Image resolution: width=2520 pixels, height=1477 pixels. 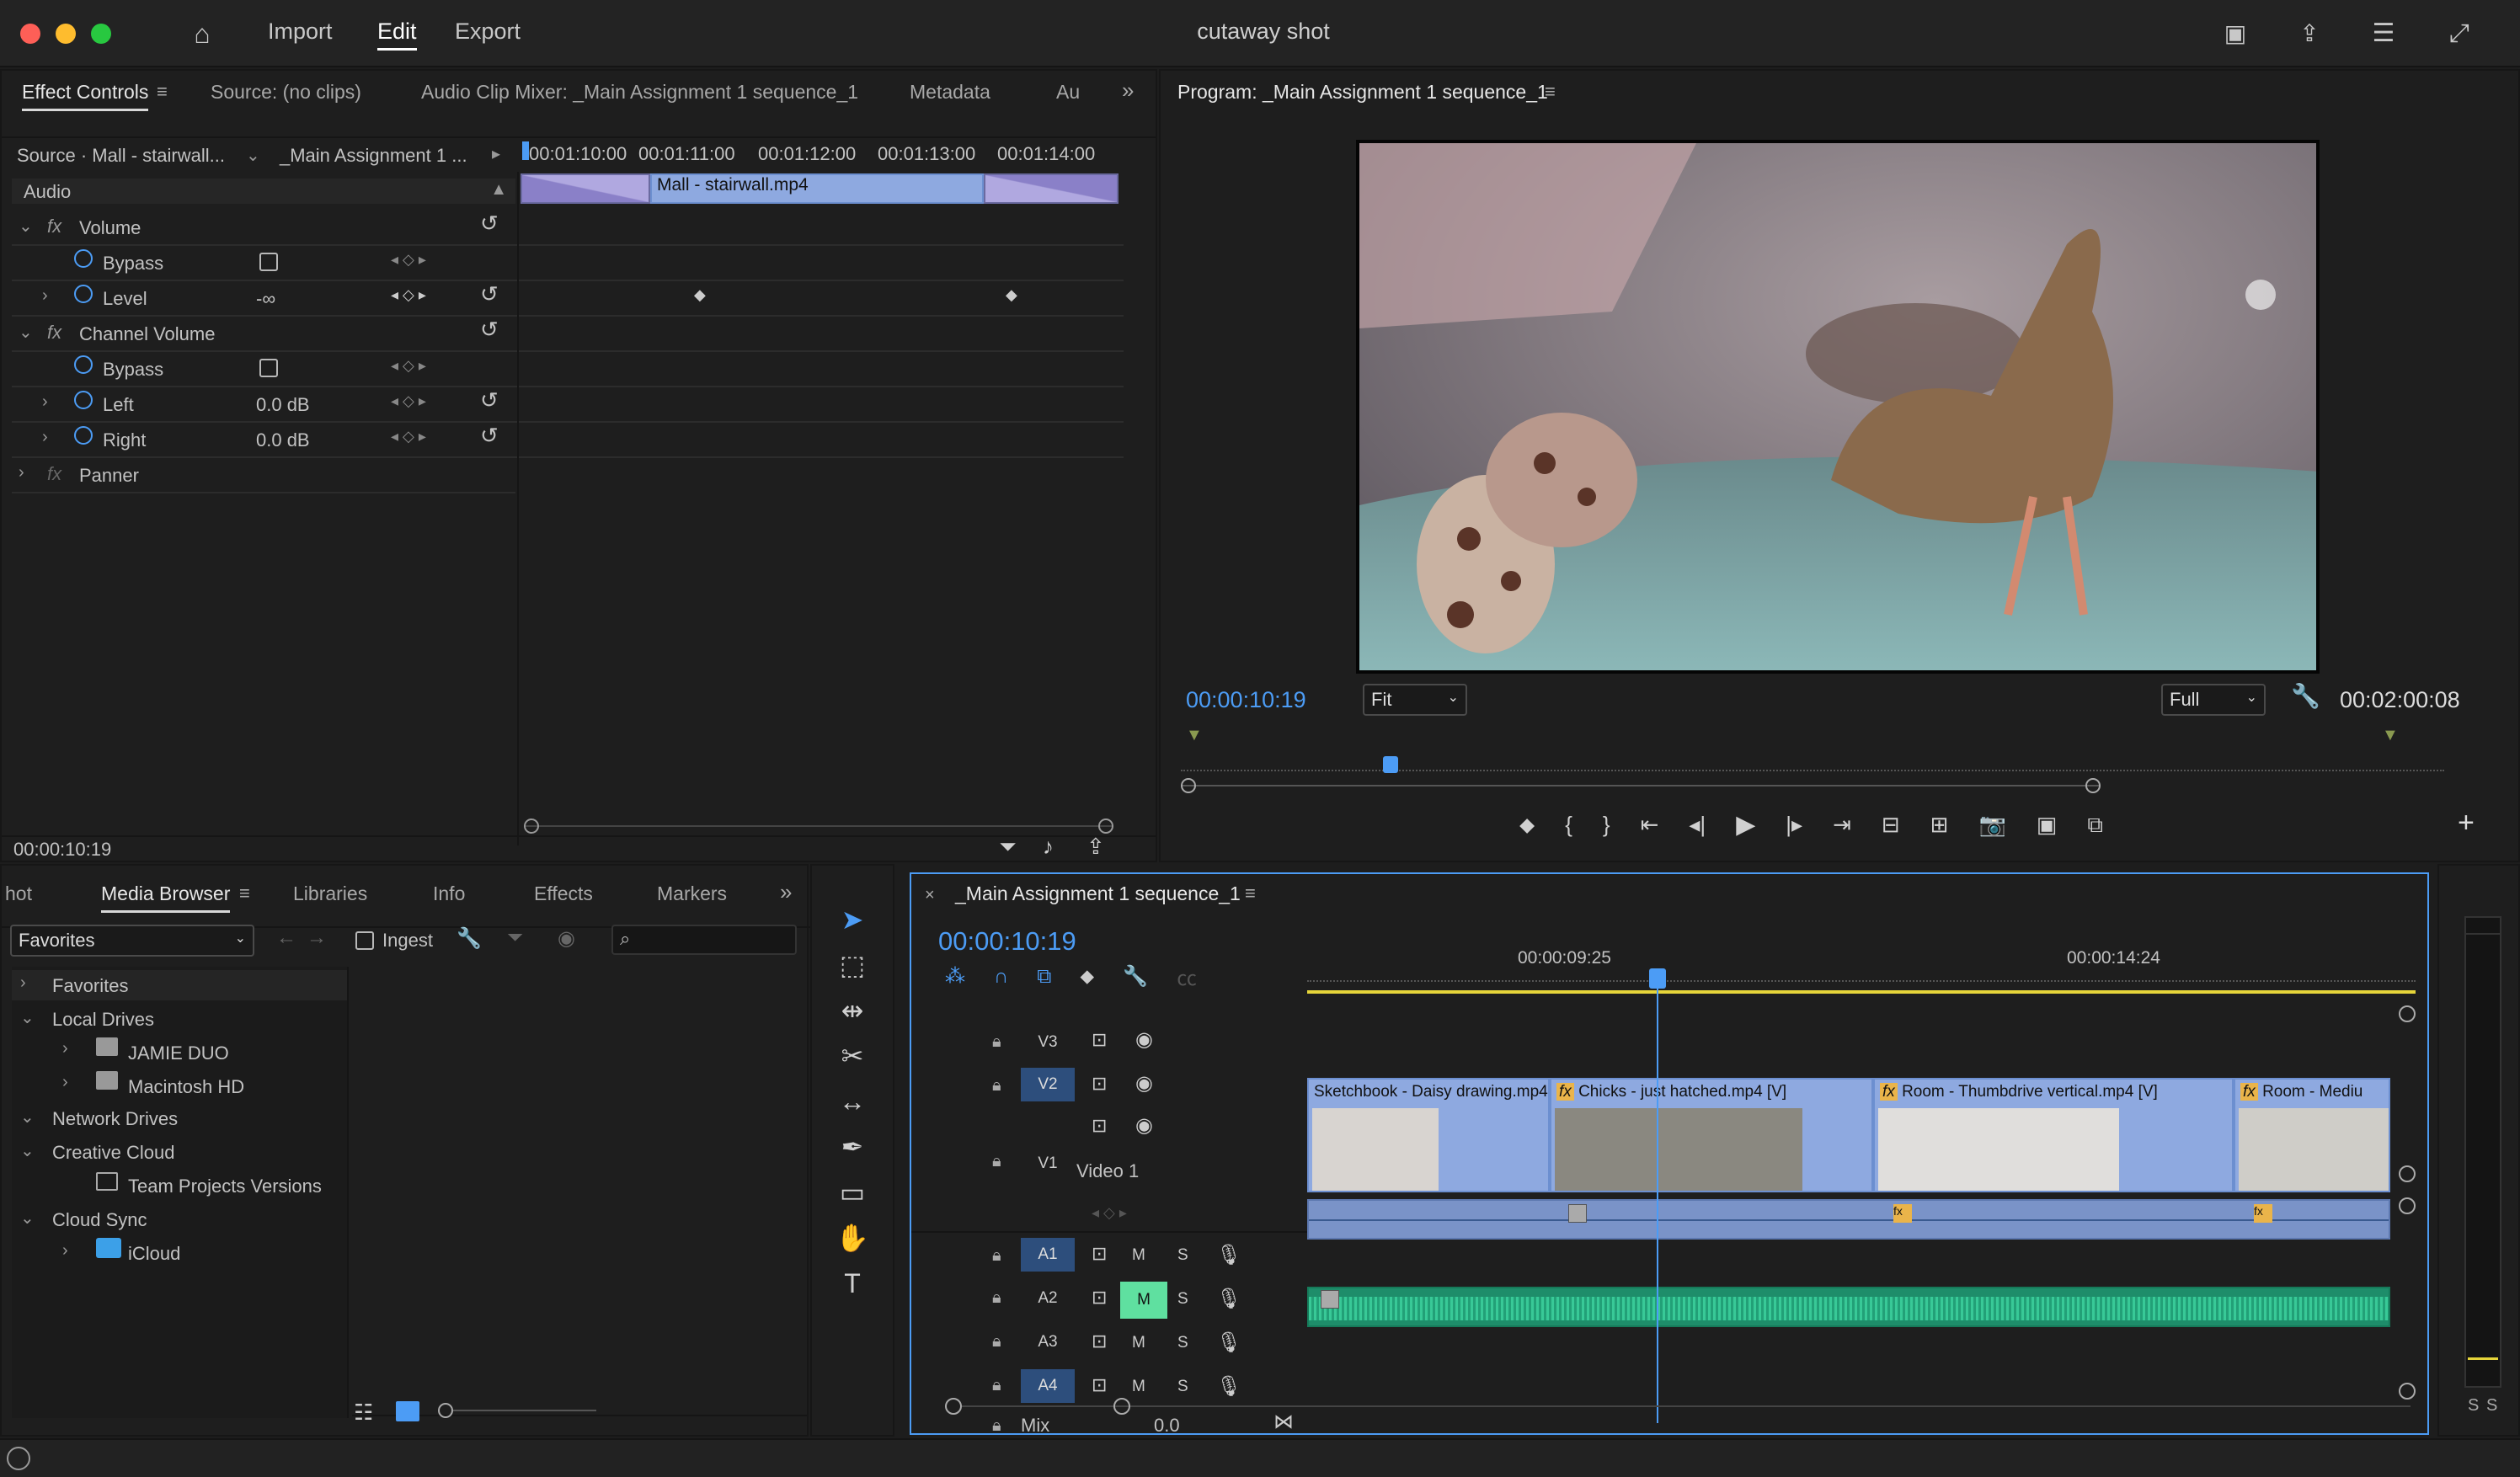 What do you see at coordinates (26, 226) in the screenshot?
I see `expand-volume-icon: ⌄` at bounding box center [26, 226].